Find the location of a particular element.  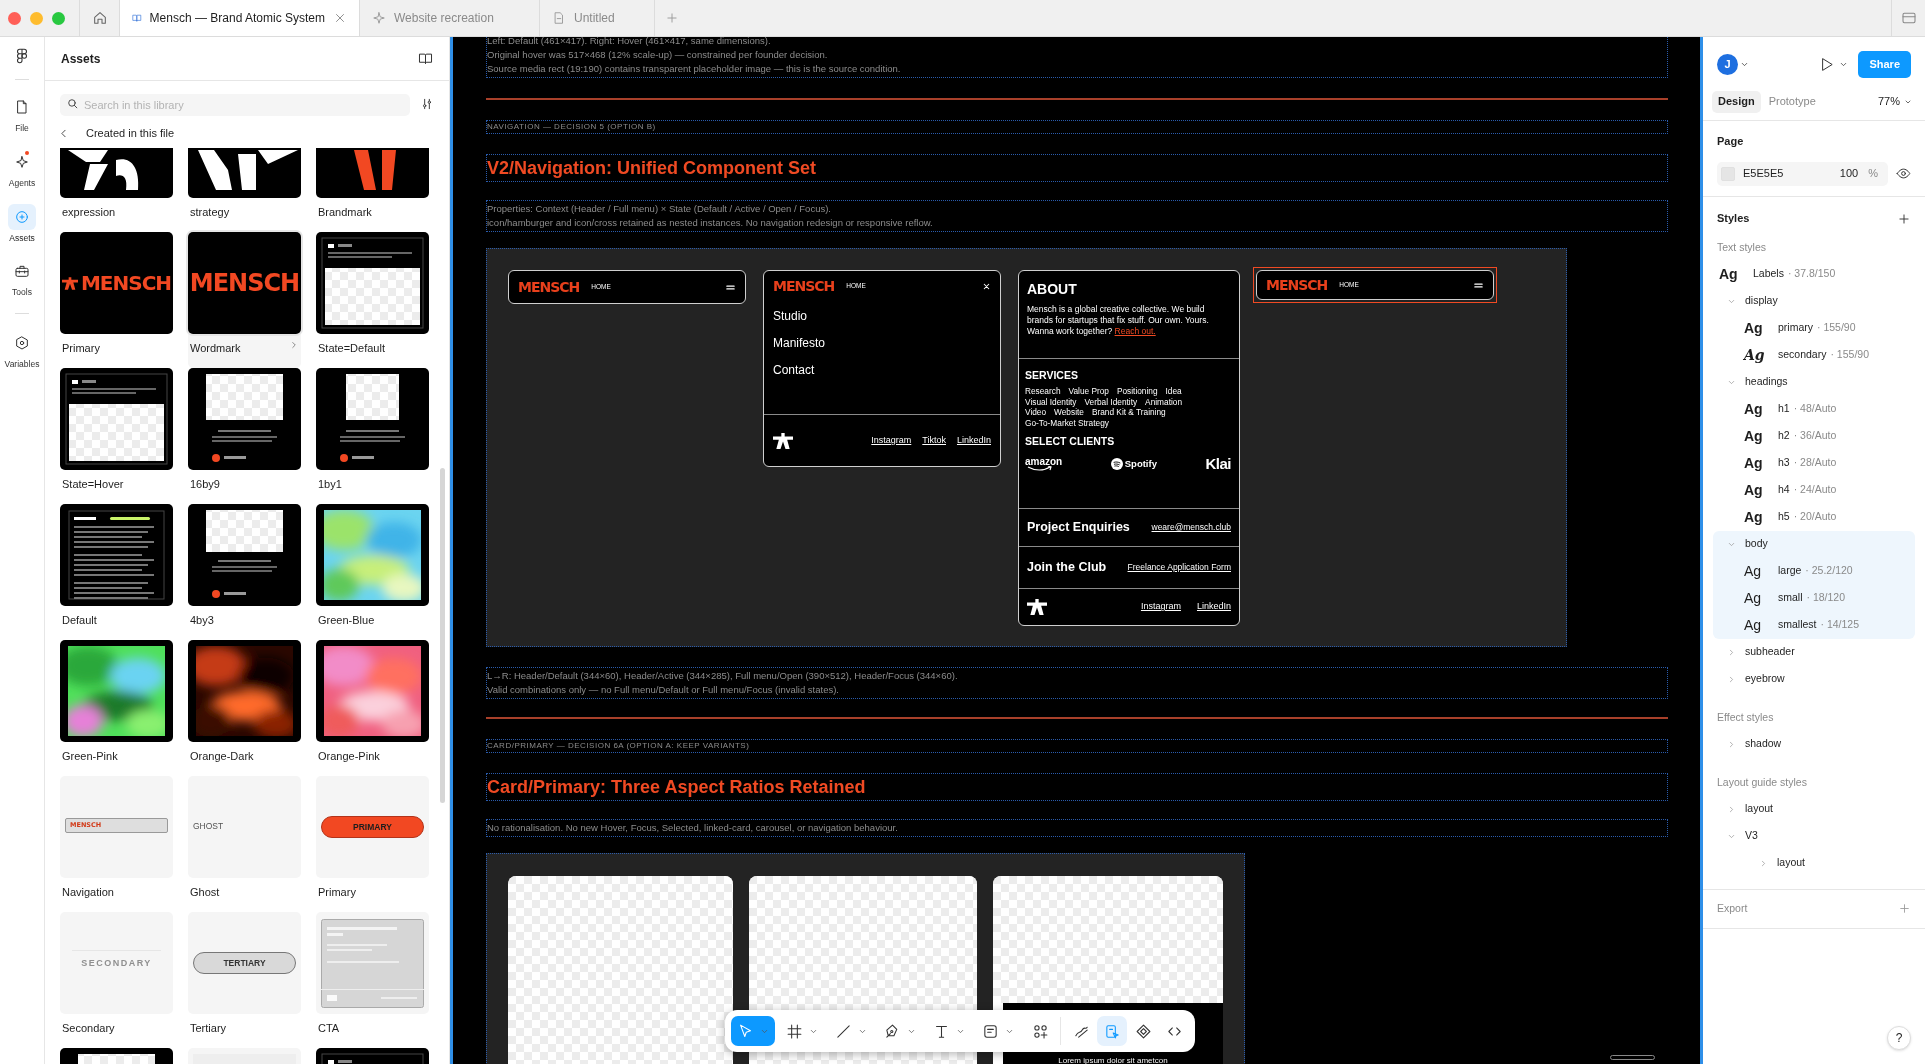

menu-item: Studio is located at coordinates (882, 316).